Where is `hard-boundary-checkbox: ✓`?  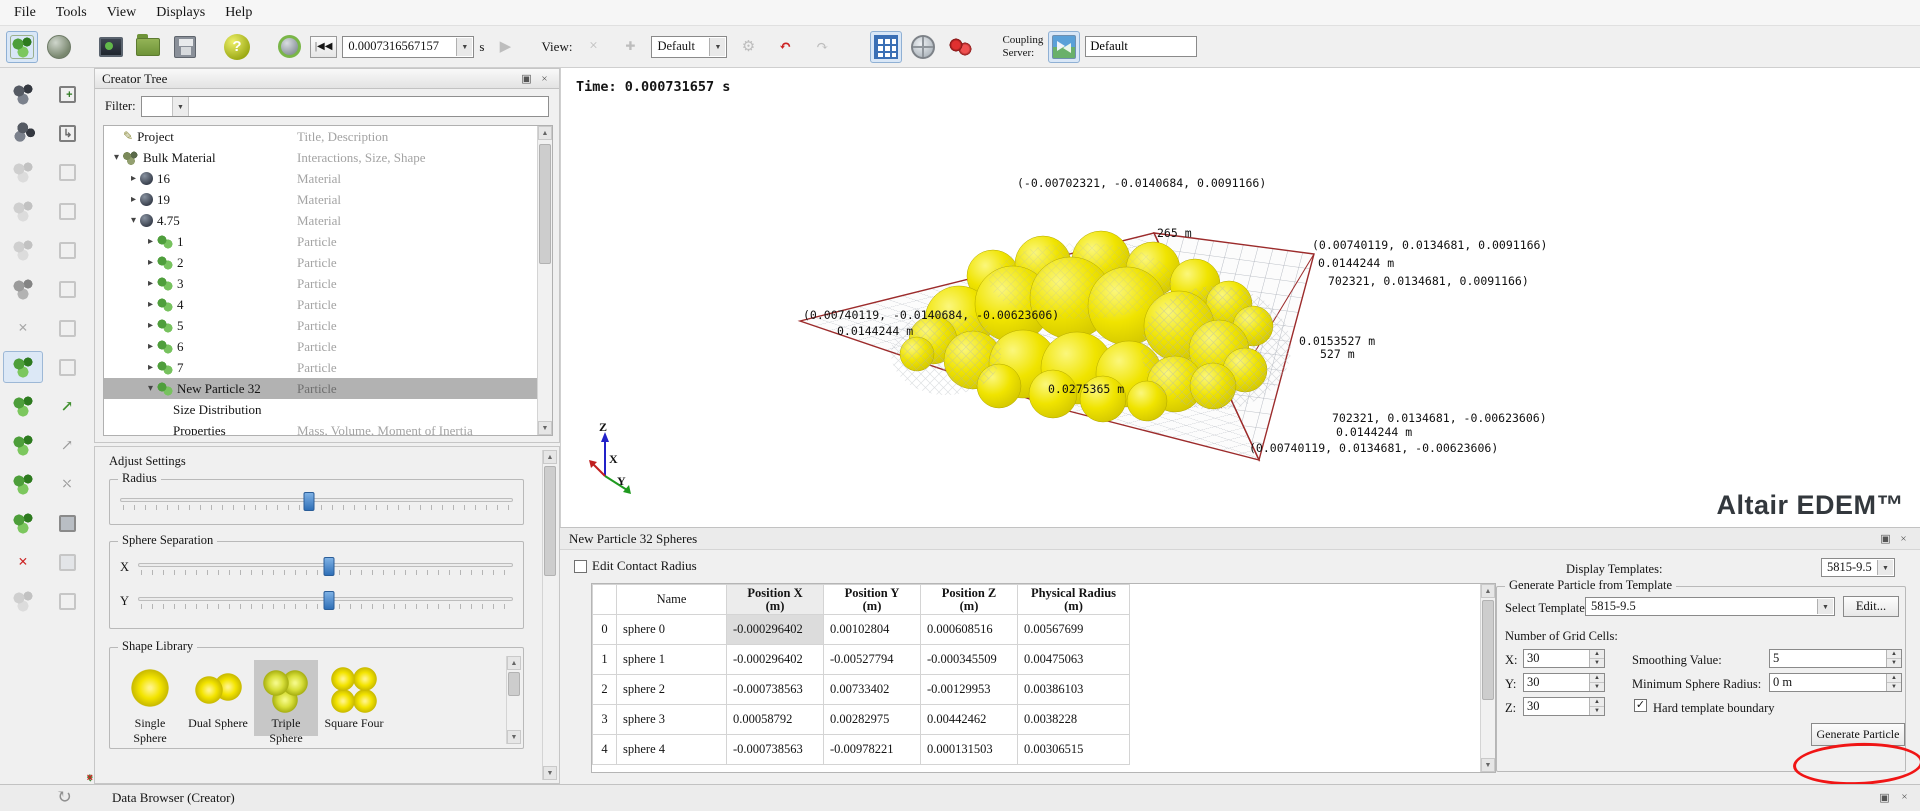 hard-boundary-checkbox: ✓ is located at coordinates (1640, 705).